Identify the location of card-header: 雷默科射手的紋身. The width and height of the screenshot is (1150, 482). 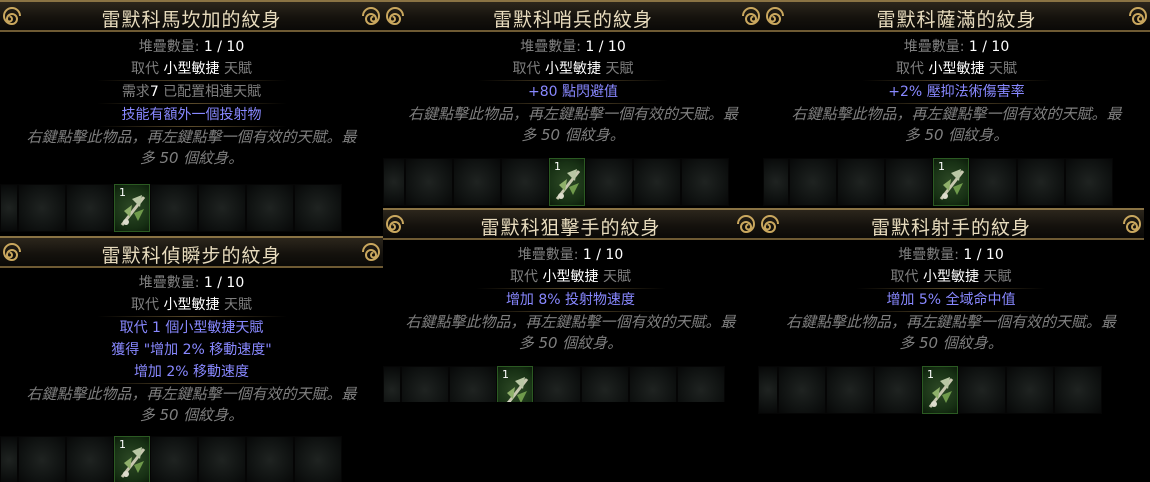
(951, 224).